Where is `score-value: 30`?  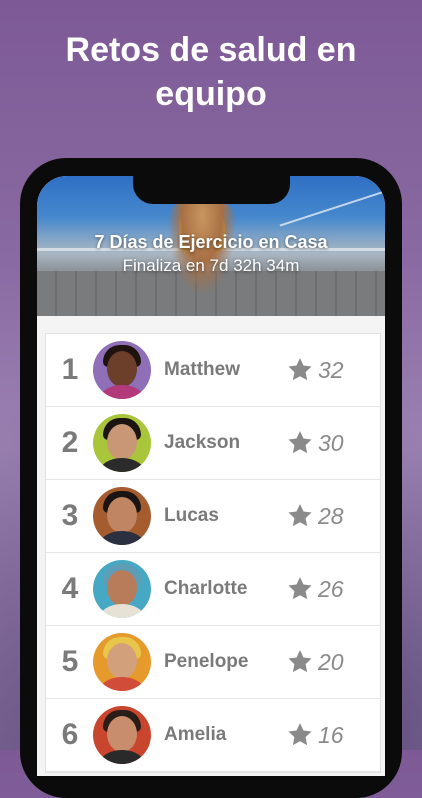 score-value: 30 is located at coordinates (331, 443).